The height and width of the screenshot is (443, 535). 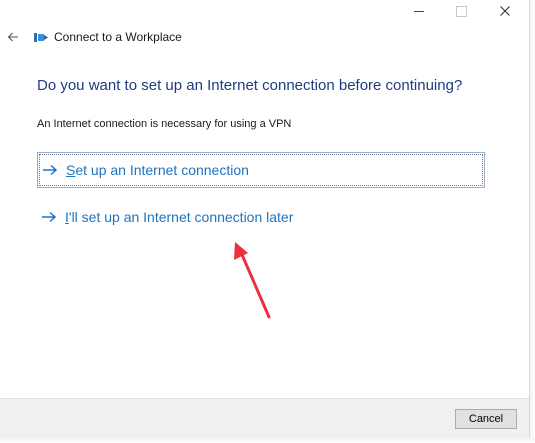 What do you see at coordinates (261, 170) in the screenshot?
I see `setup-internet-connection-option: Set up an Internet connection` at bounding box center [261, 170].